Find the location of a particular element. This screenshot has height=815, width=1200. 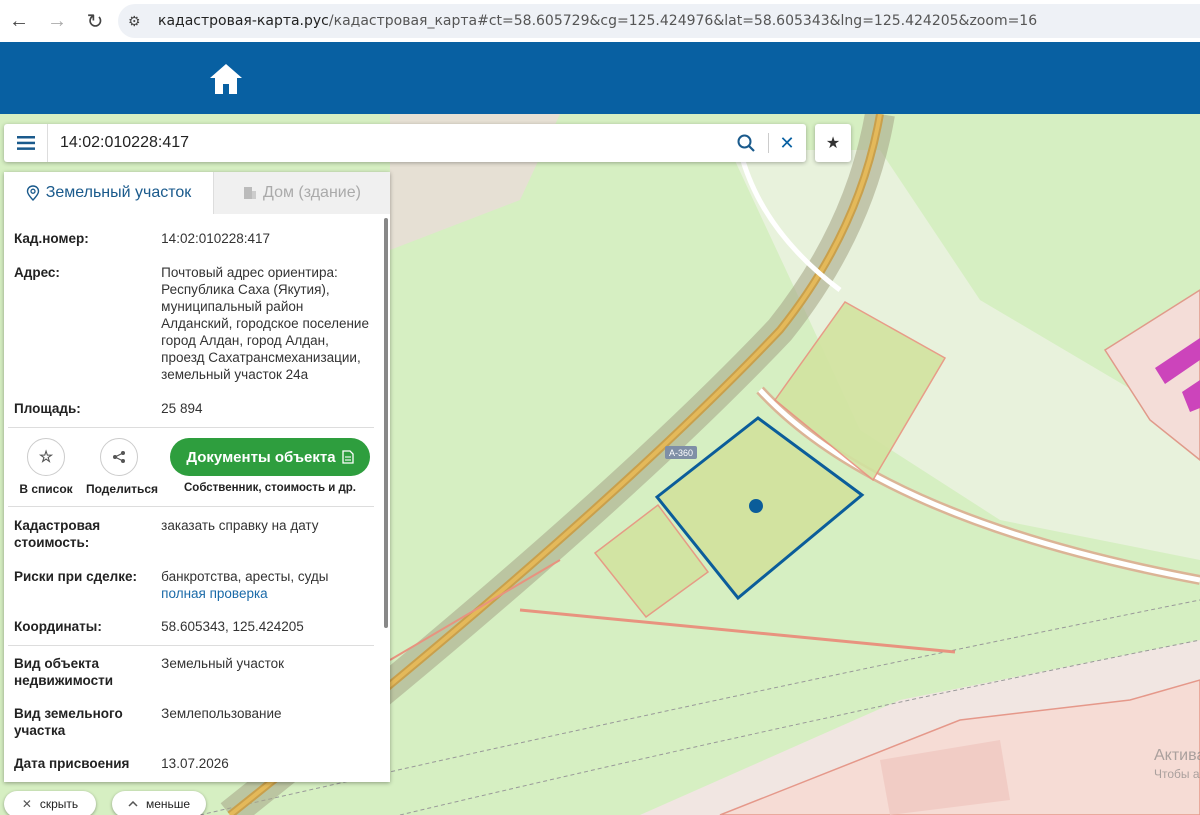

hamburger-icon is located at coordinates (25, 143).